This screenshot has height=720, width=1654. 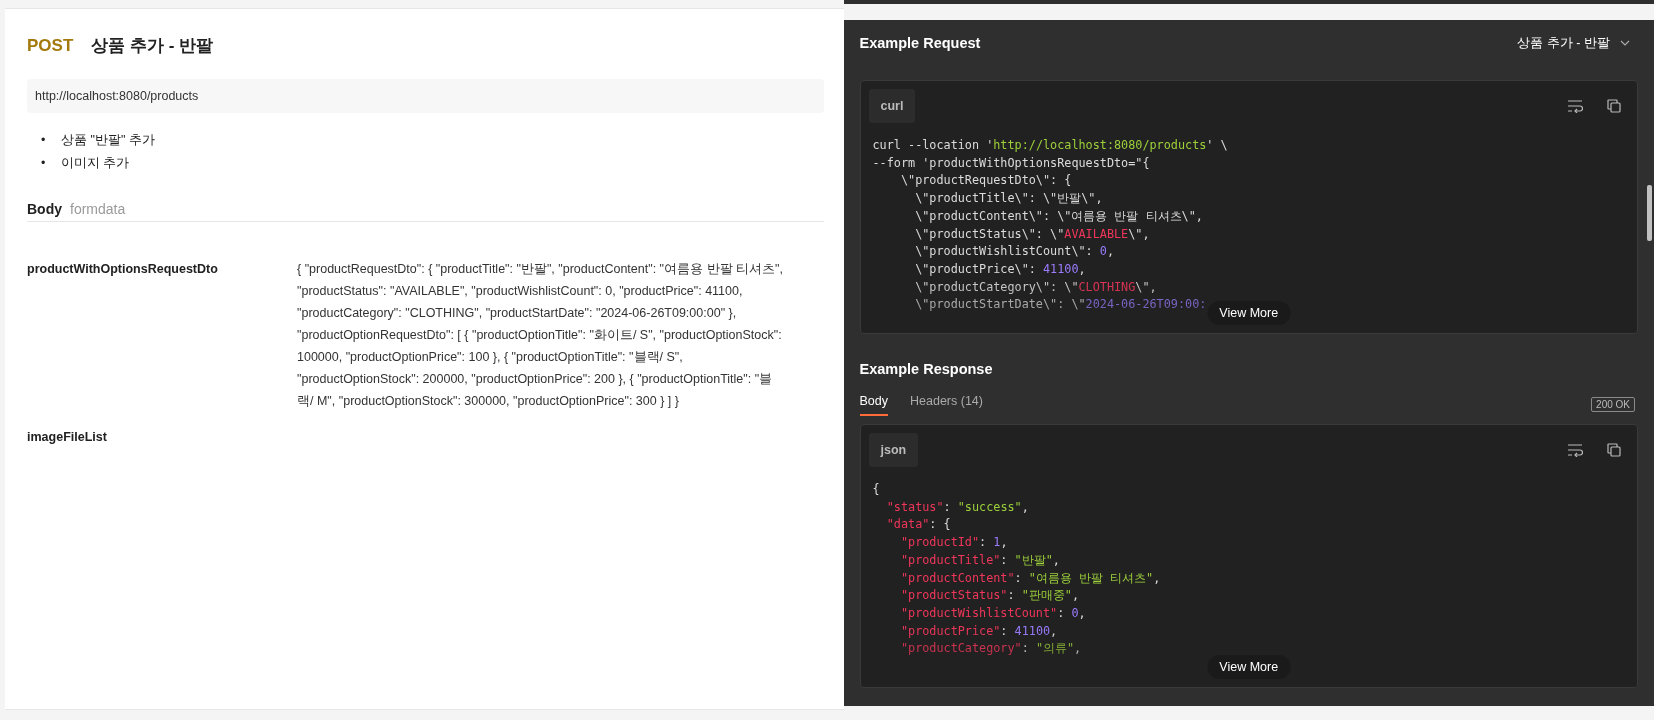 I want to click on request-name: 상품 추가 - 반팔, so click(x=152, y=46).